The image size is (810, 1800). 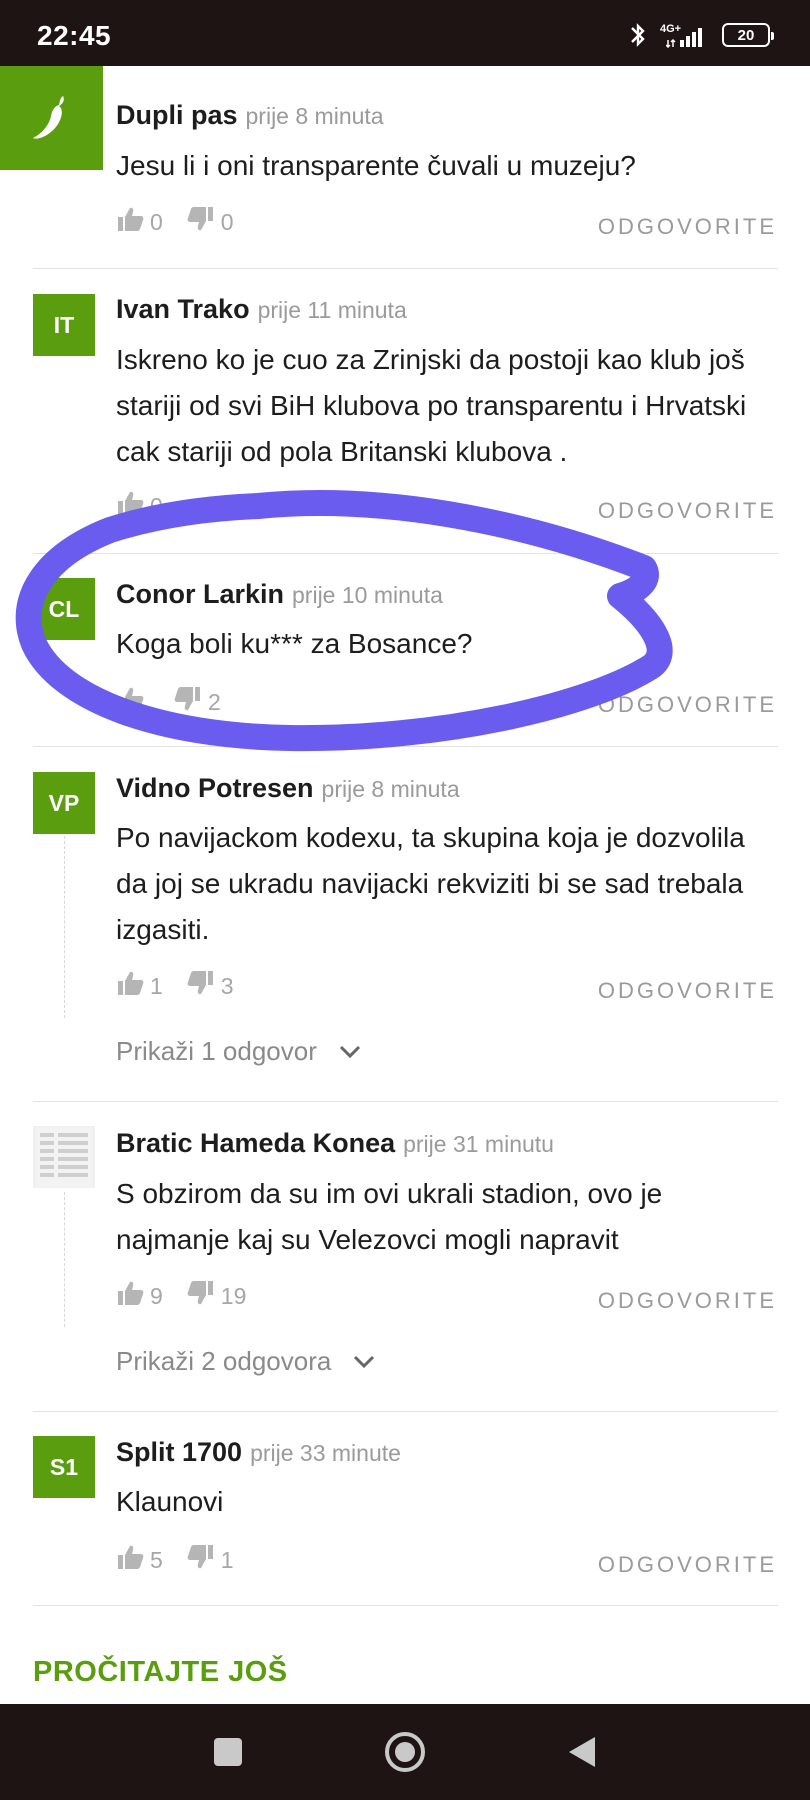 I want to click on back-triangle-icon, so click(x=582, y=1752).